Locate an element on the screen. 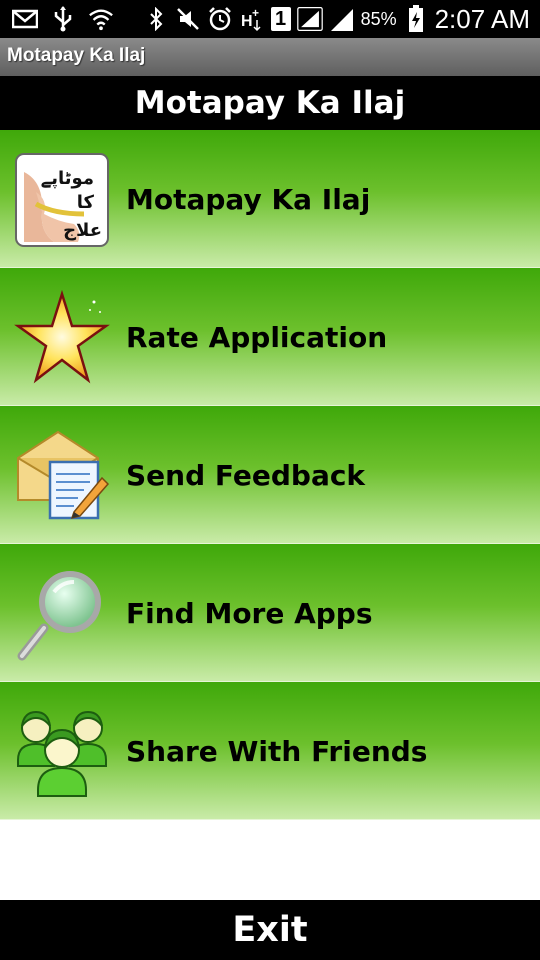  menu-item-motapay-ka-ilaj: موٹاپے کا علاج Motapay Ka Ilaj is located at coordinates (270, 199).